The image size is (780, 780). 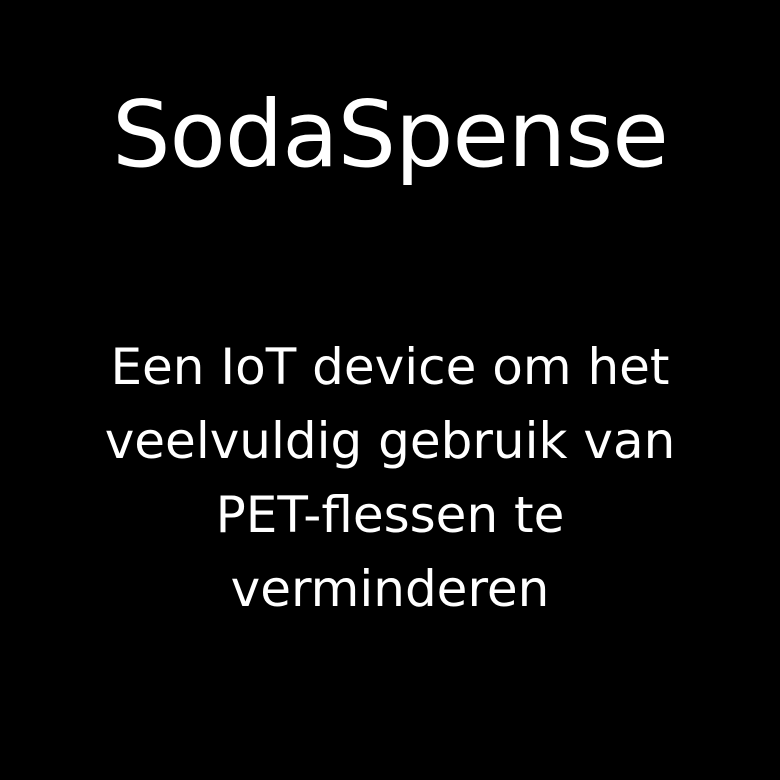 I want to click on tagline-line: veelvuldig gebruik van, so click(x=390, y=441).